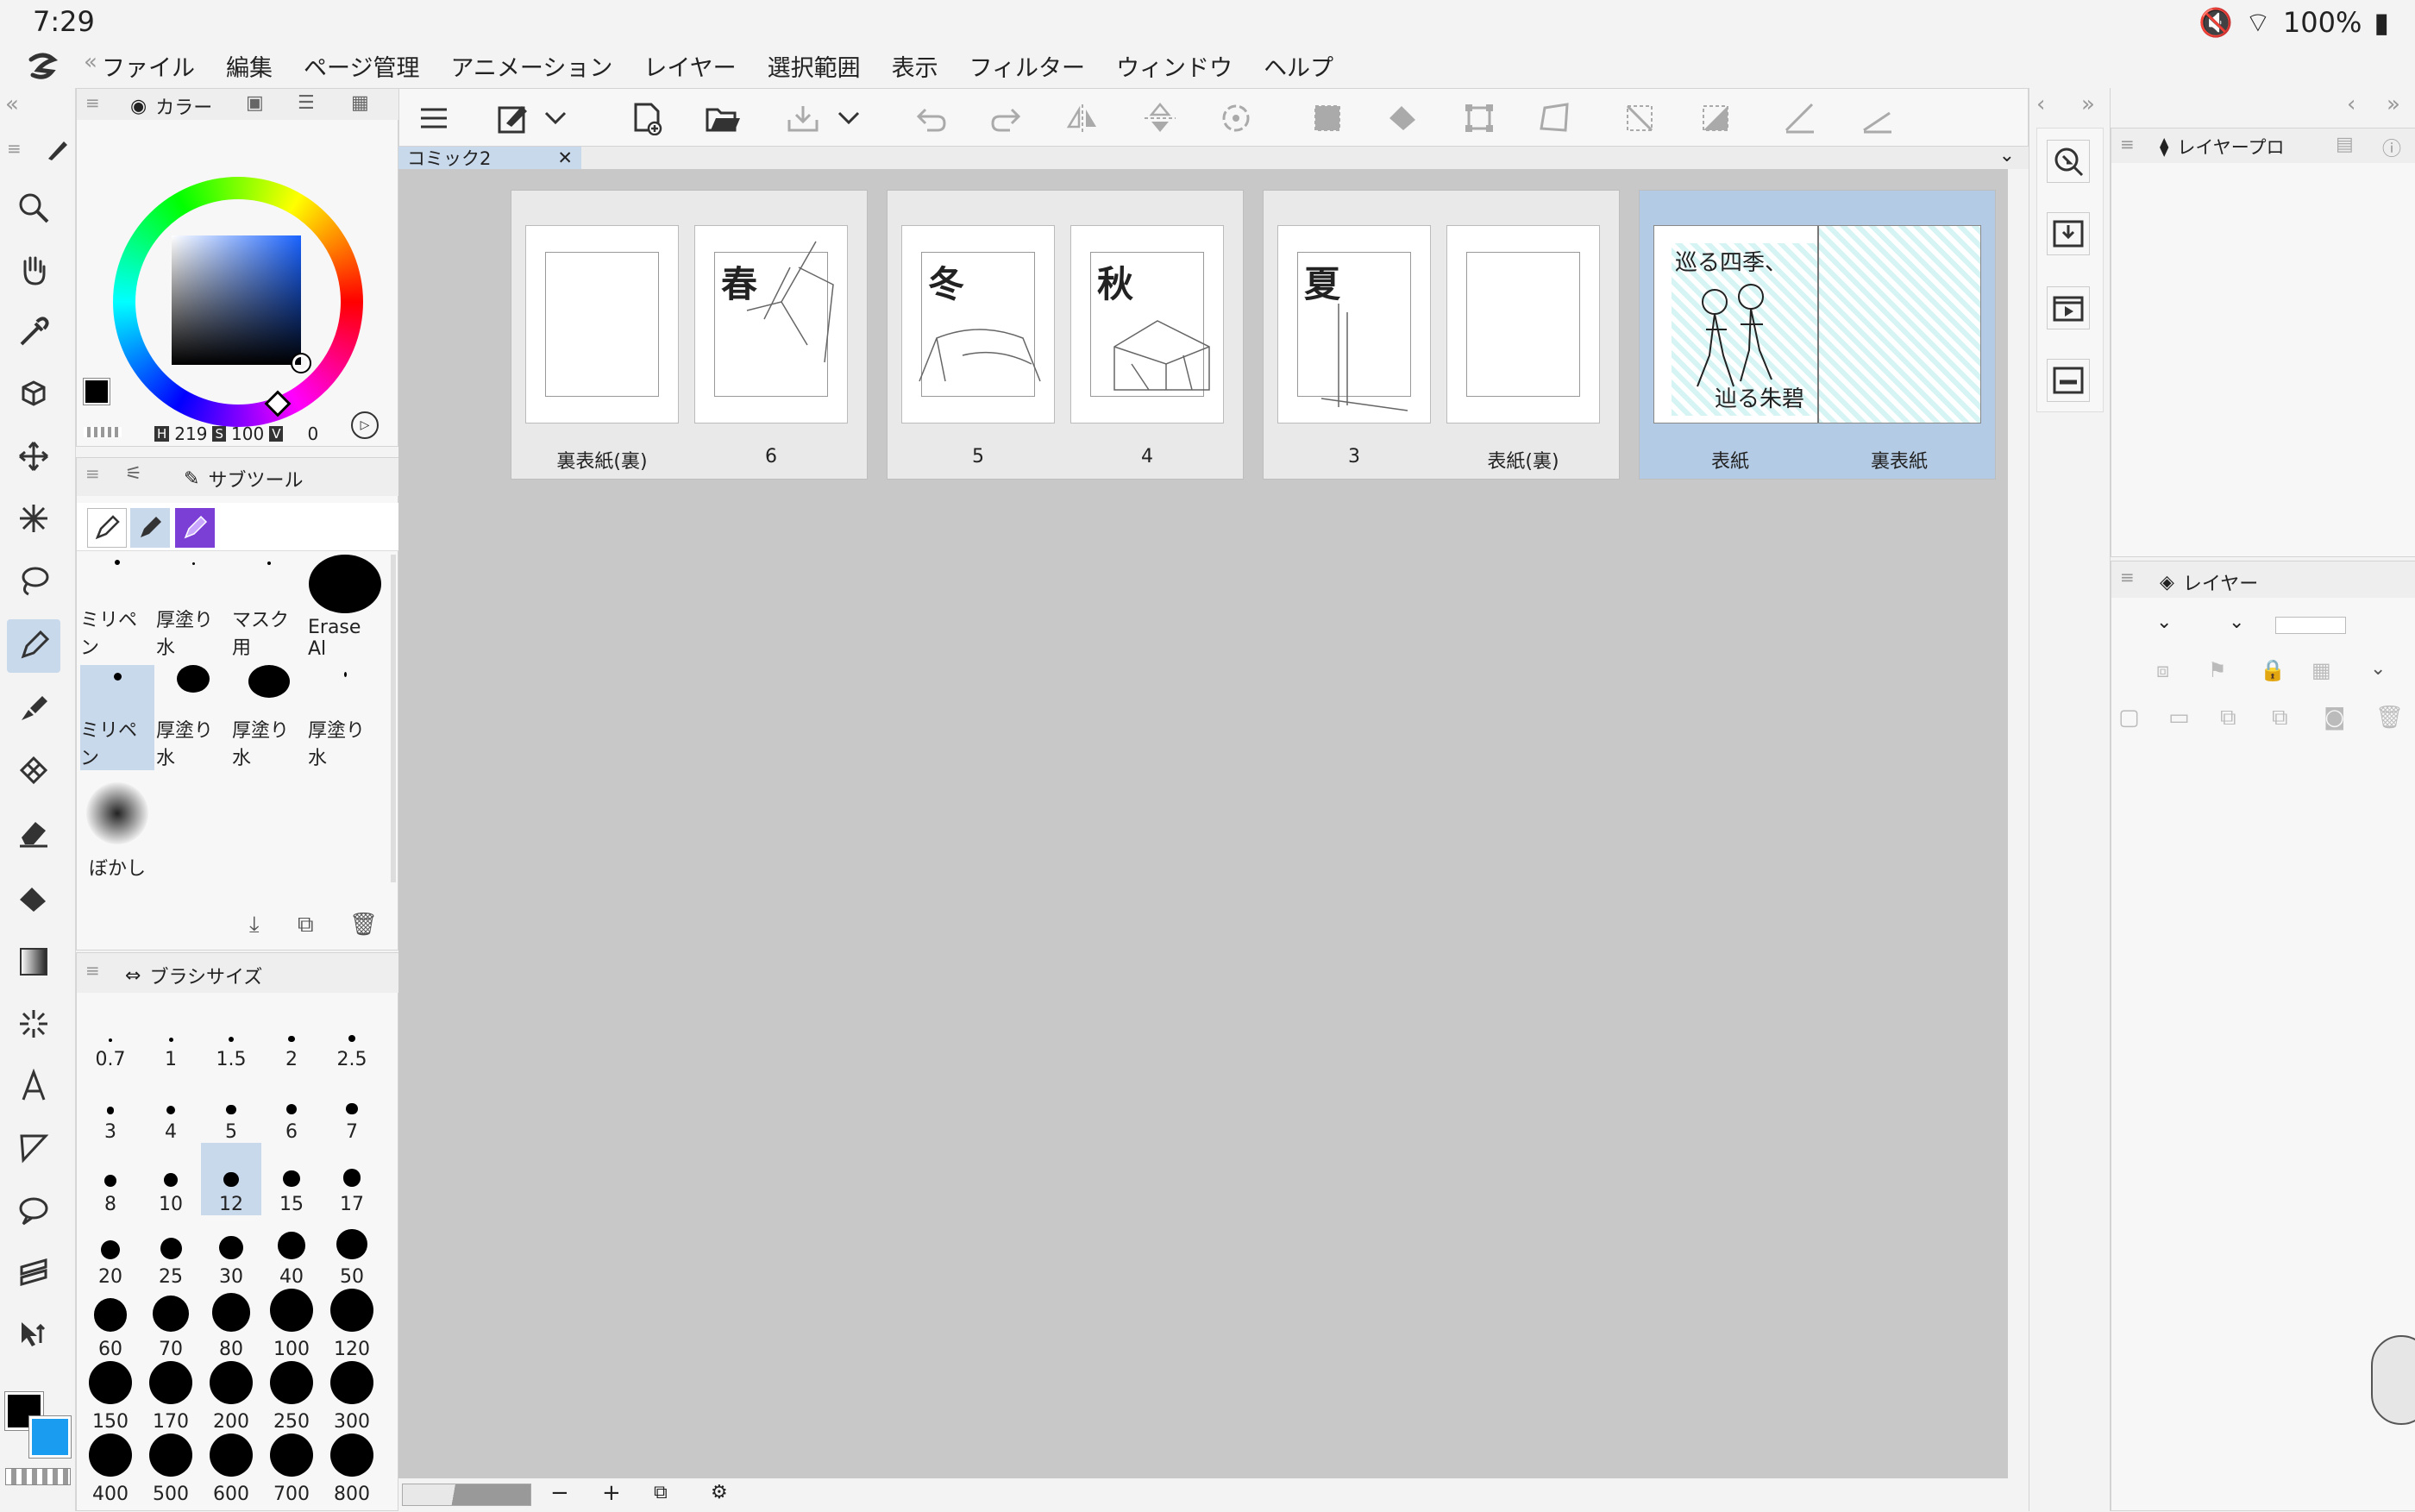 The image size is (2415, 1512). I want to click on free-transform-icon, so click(1555, 118).